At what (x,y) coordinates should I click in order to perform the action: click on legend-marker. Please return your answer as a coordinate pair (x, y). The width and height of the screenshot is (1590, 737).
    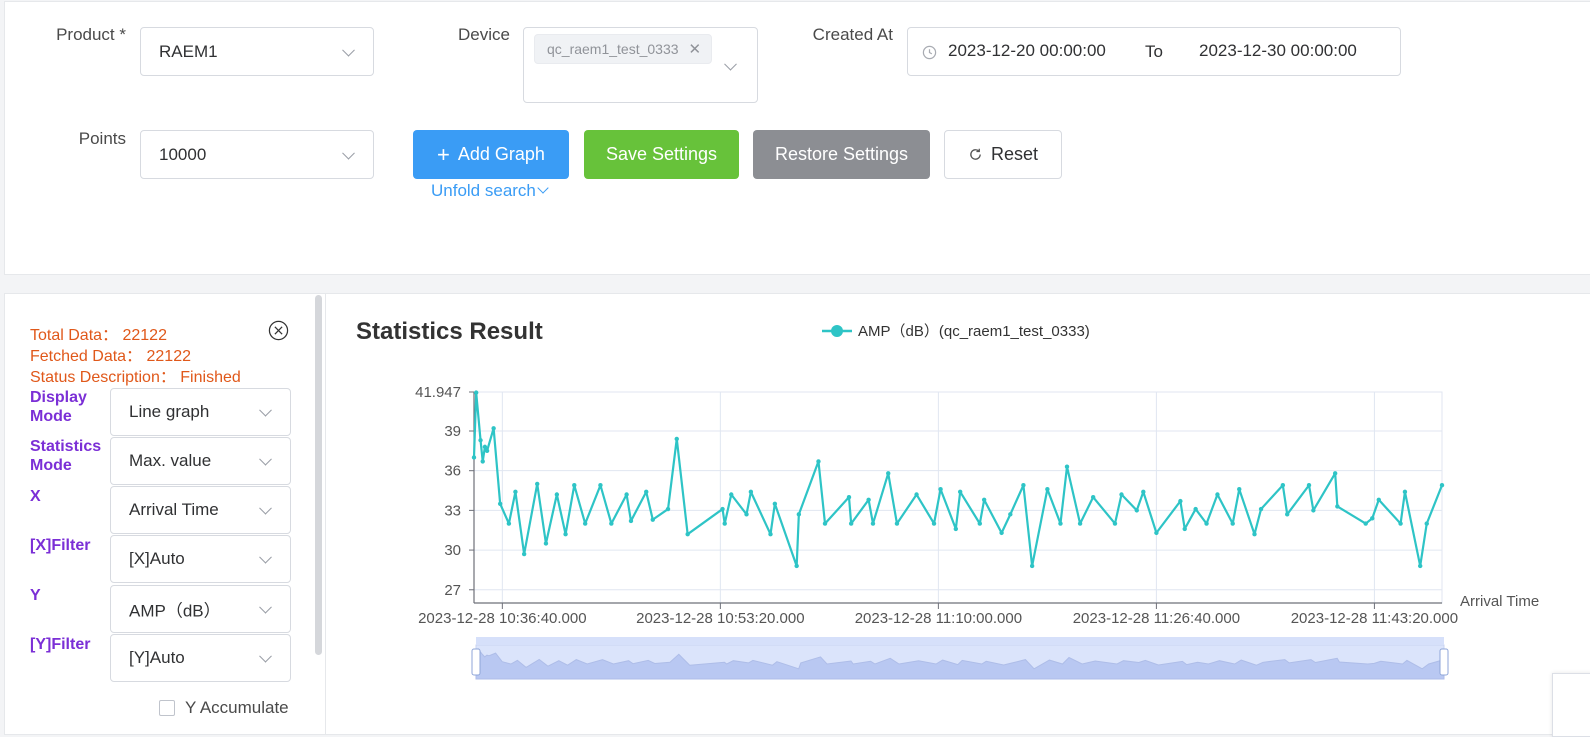
    Looking at the image, I should click on (837, 331).